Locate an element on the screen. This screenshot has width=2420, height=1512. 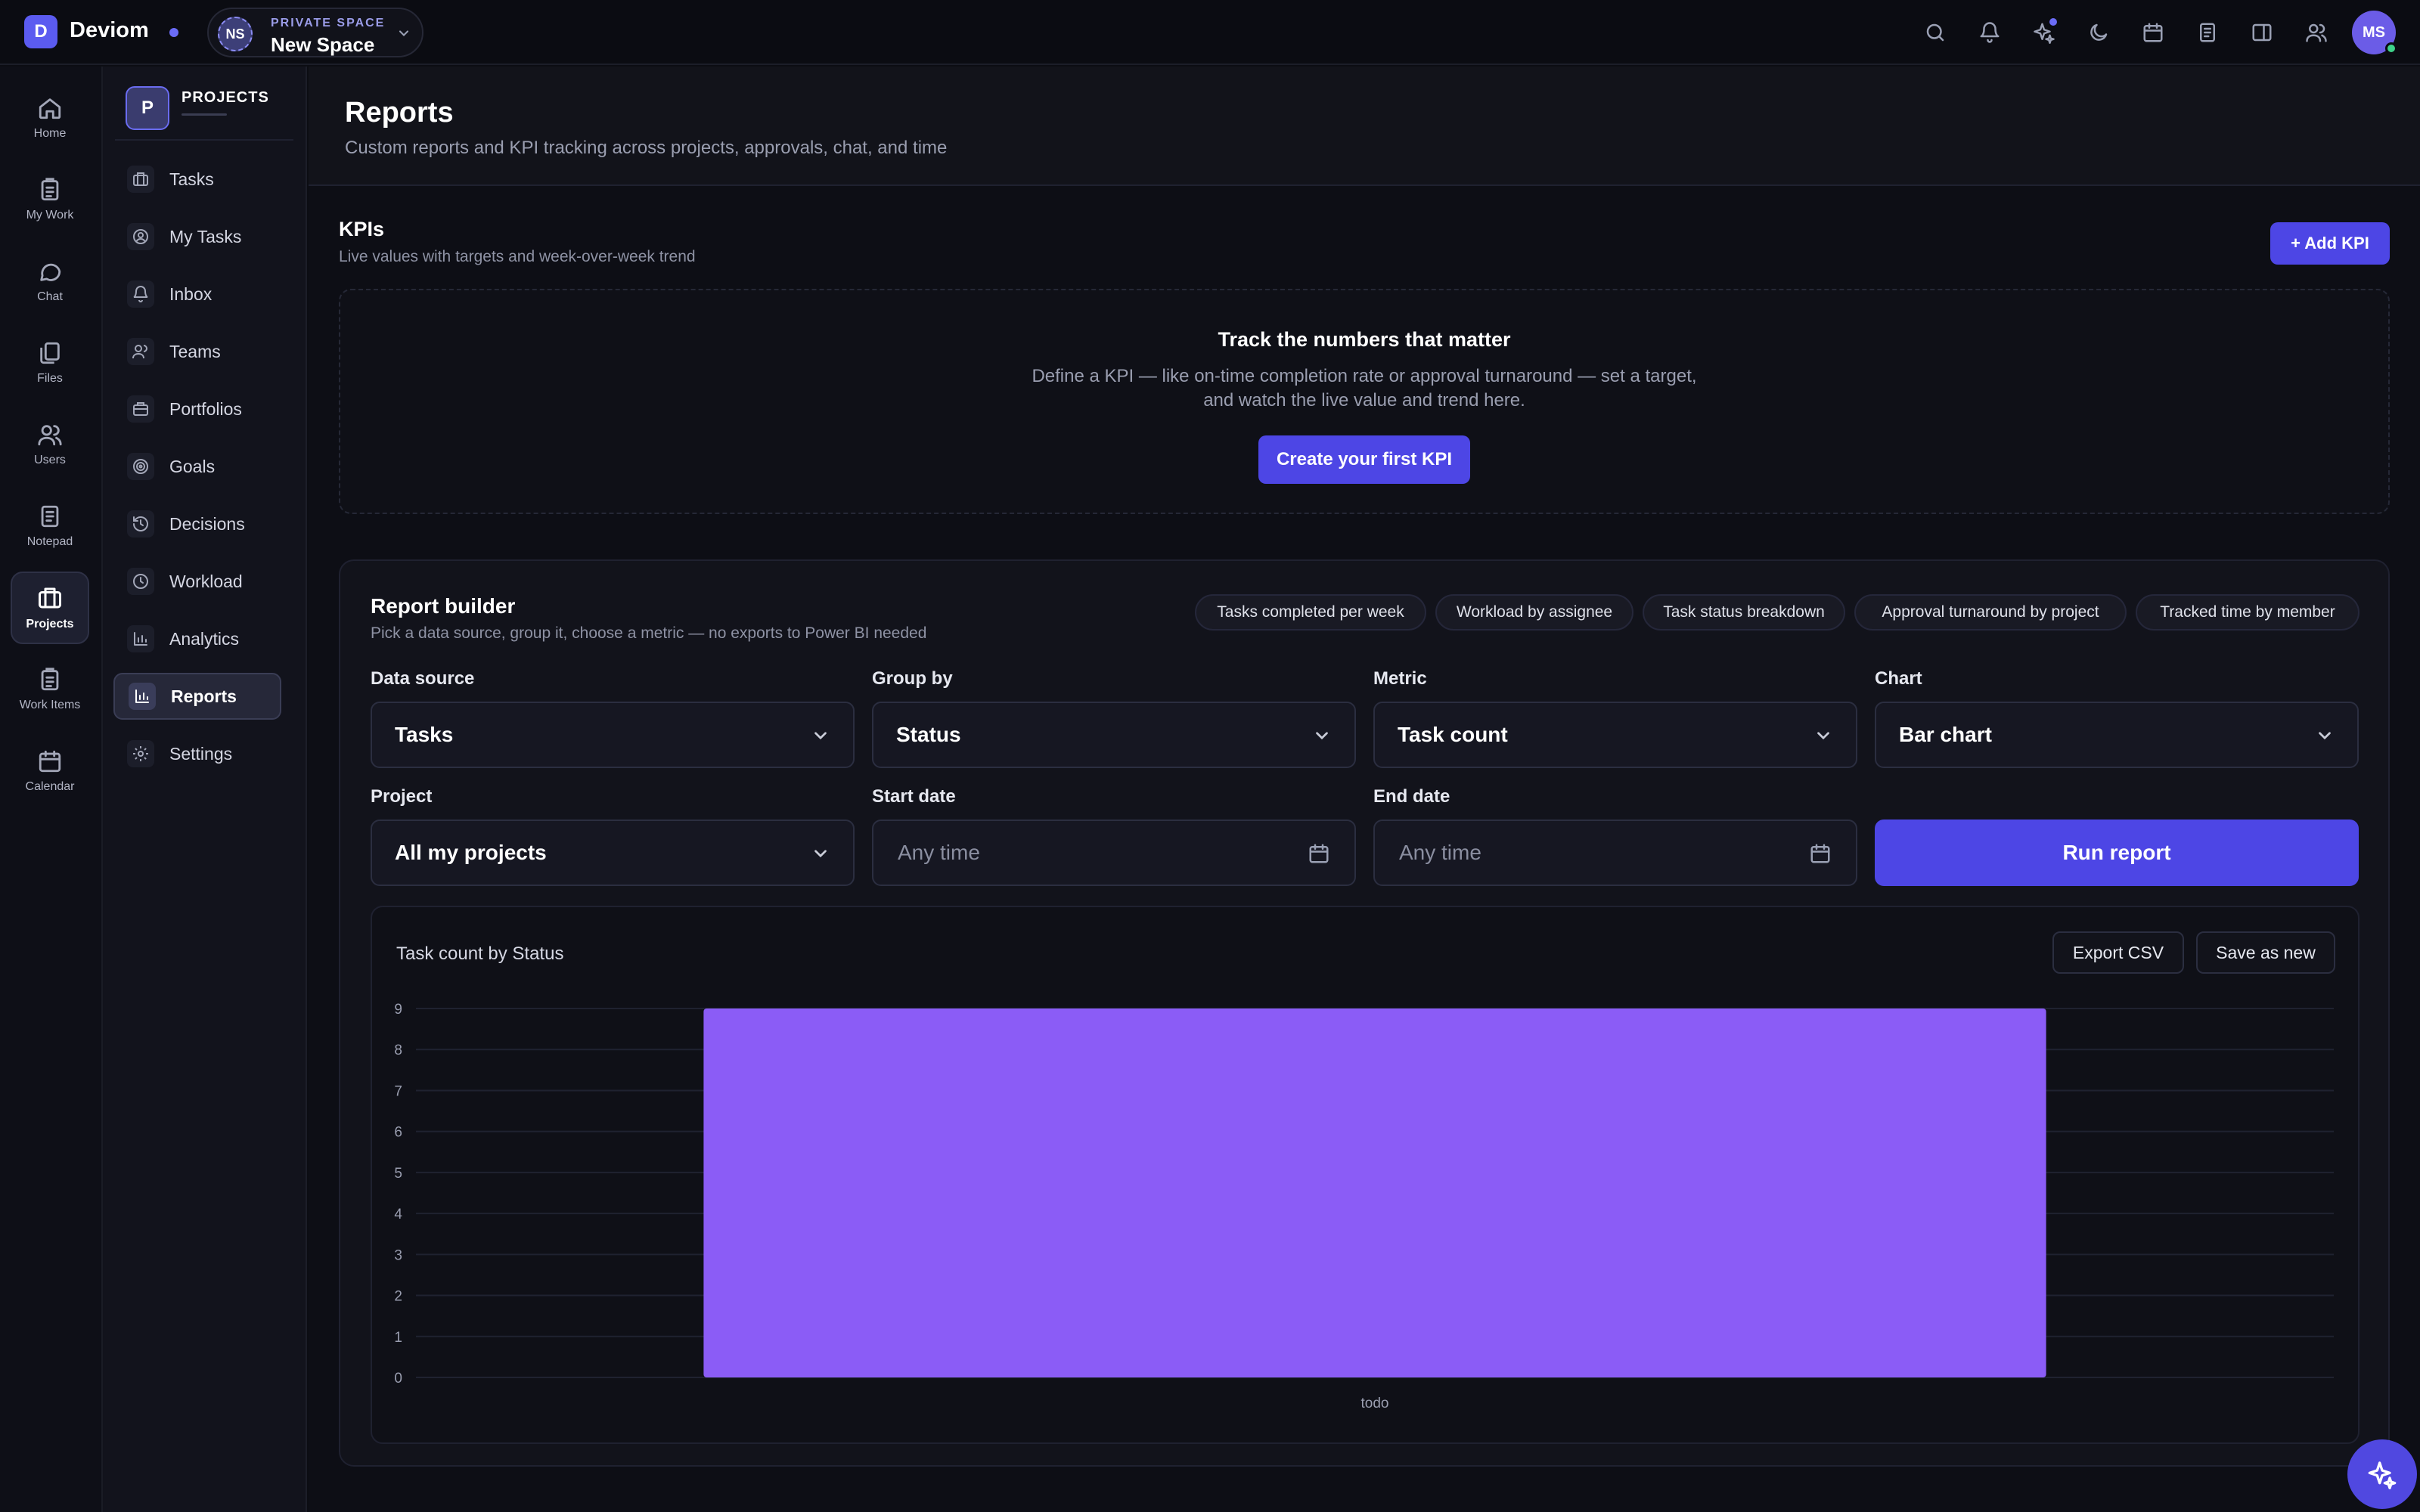
rail-item-notepad: Notepad is located at coordinates (50, 526).